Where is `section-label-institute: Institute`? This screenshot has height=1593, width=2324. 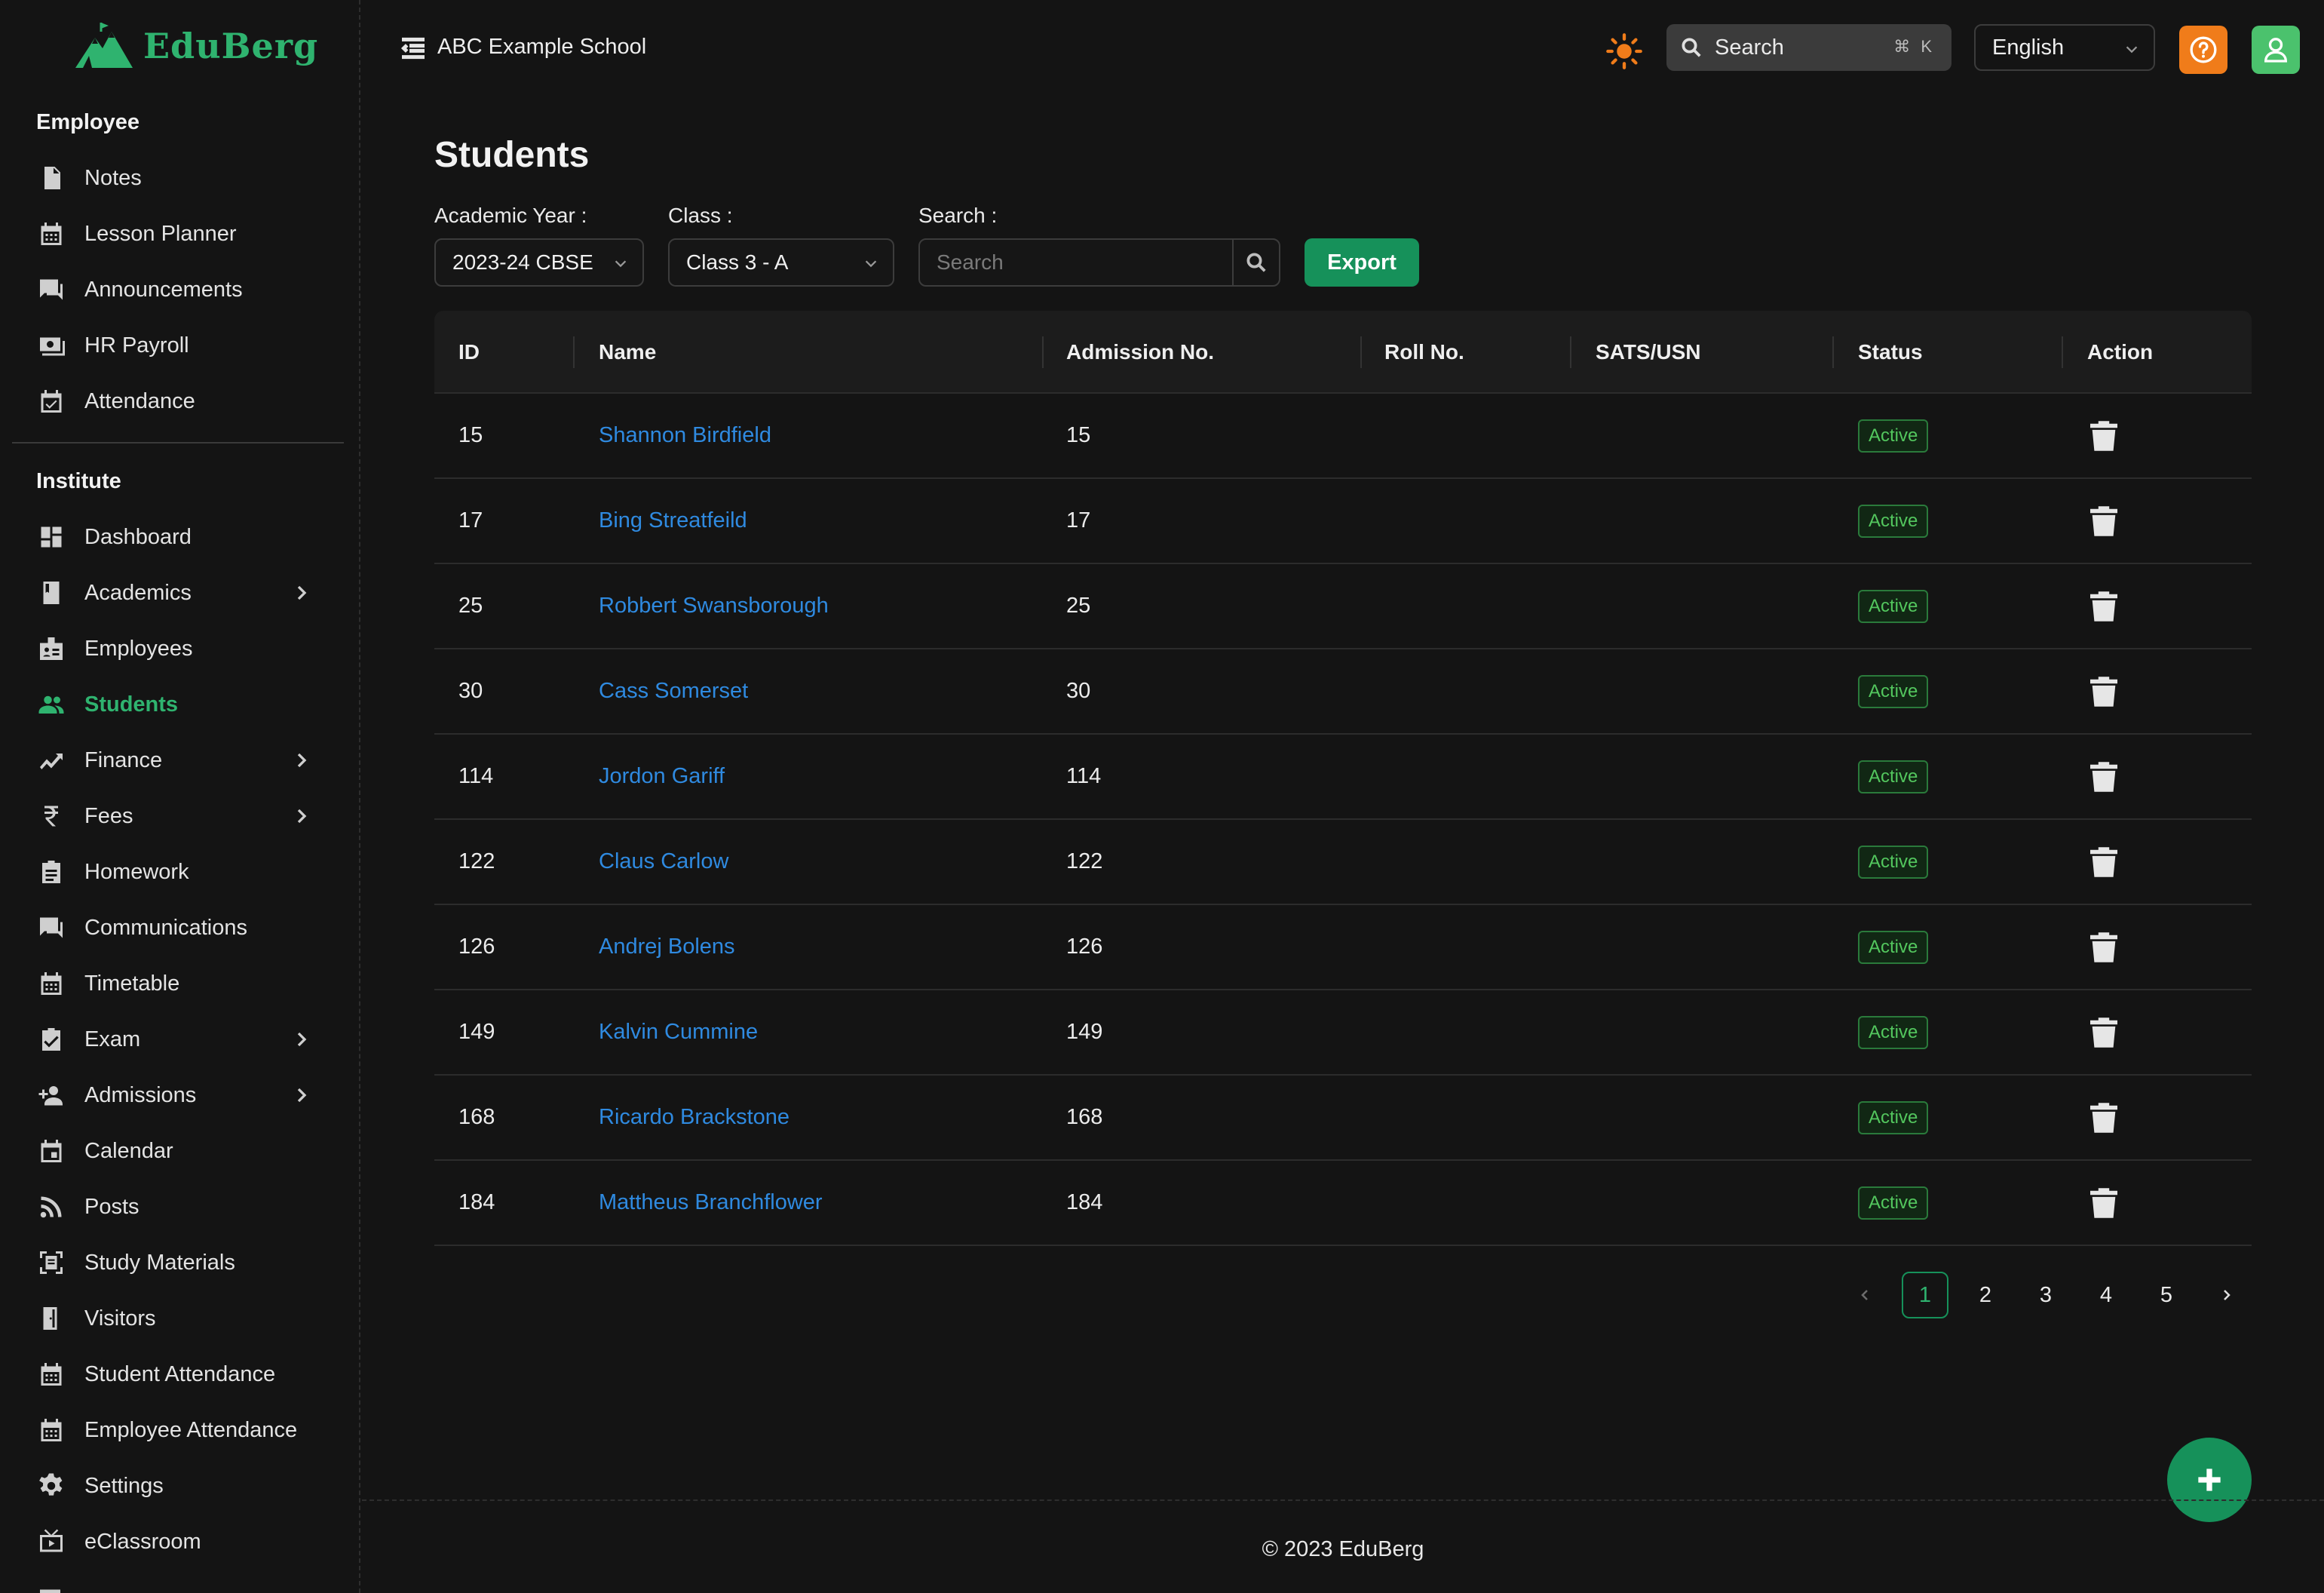
section-label-institute: Institute is located at coordinates (78, 481).